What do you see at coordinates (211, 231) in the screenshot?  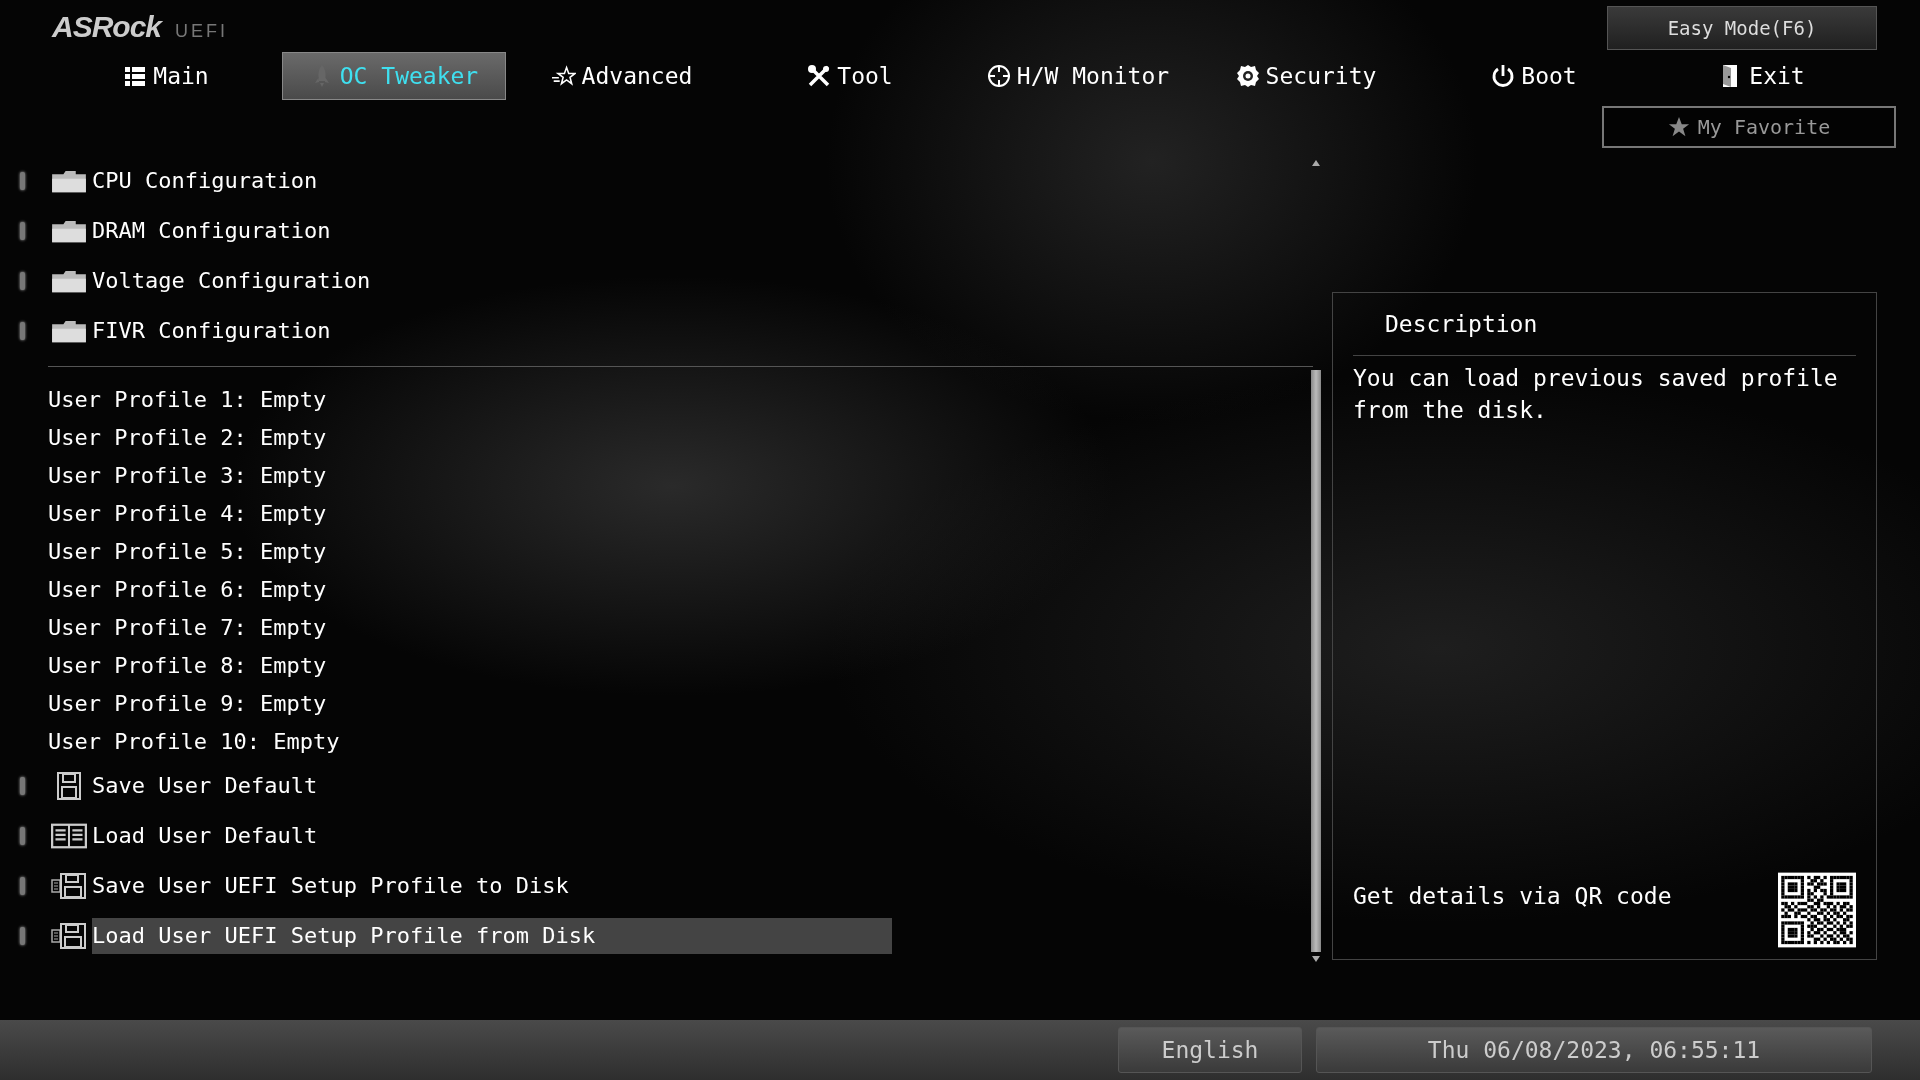 I see `menu-item: DRAM Configuration` at bounding box center [211, 231].